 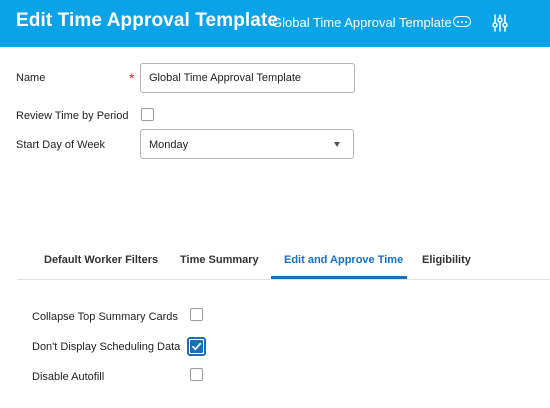 I want to click on page-subtitle: Global Time Approval Template, so click(x=362, y=22).